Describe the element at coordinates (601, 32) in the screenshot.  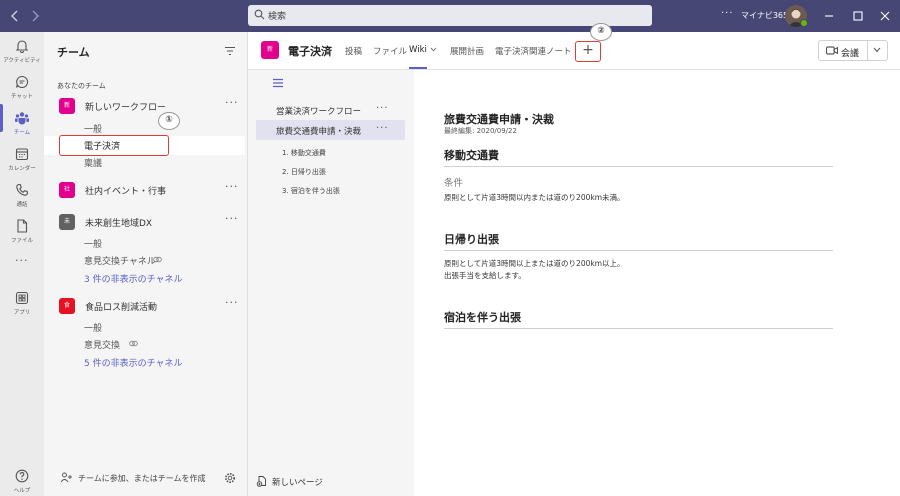
I see `callout-badge-2: ②` at that location.